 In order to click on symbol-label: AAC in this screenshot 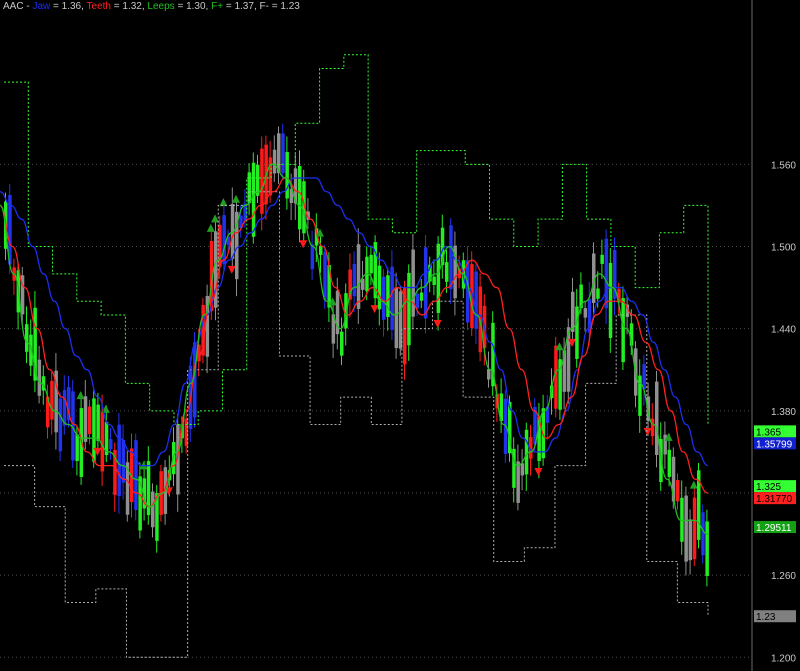, I will do `click(13, 6)`.